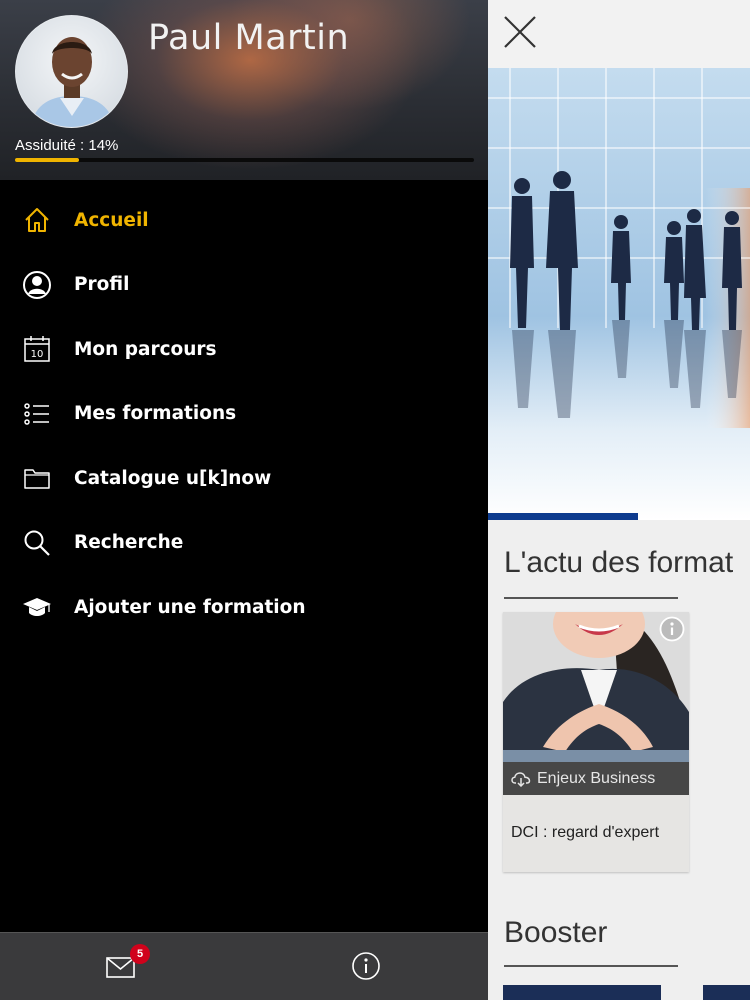  What do you see at coordinates (249, 38) in the screenshot?
I see `user-name: Paul Martin` at bounding box center [249, 38].